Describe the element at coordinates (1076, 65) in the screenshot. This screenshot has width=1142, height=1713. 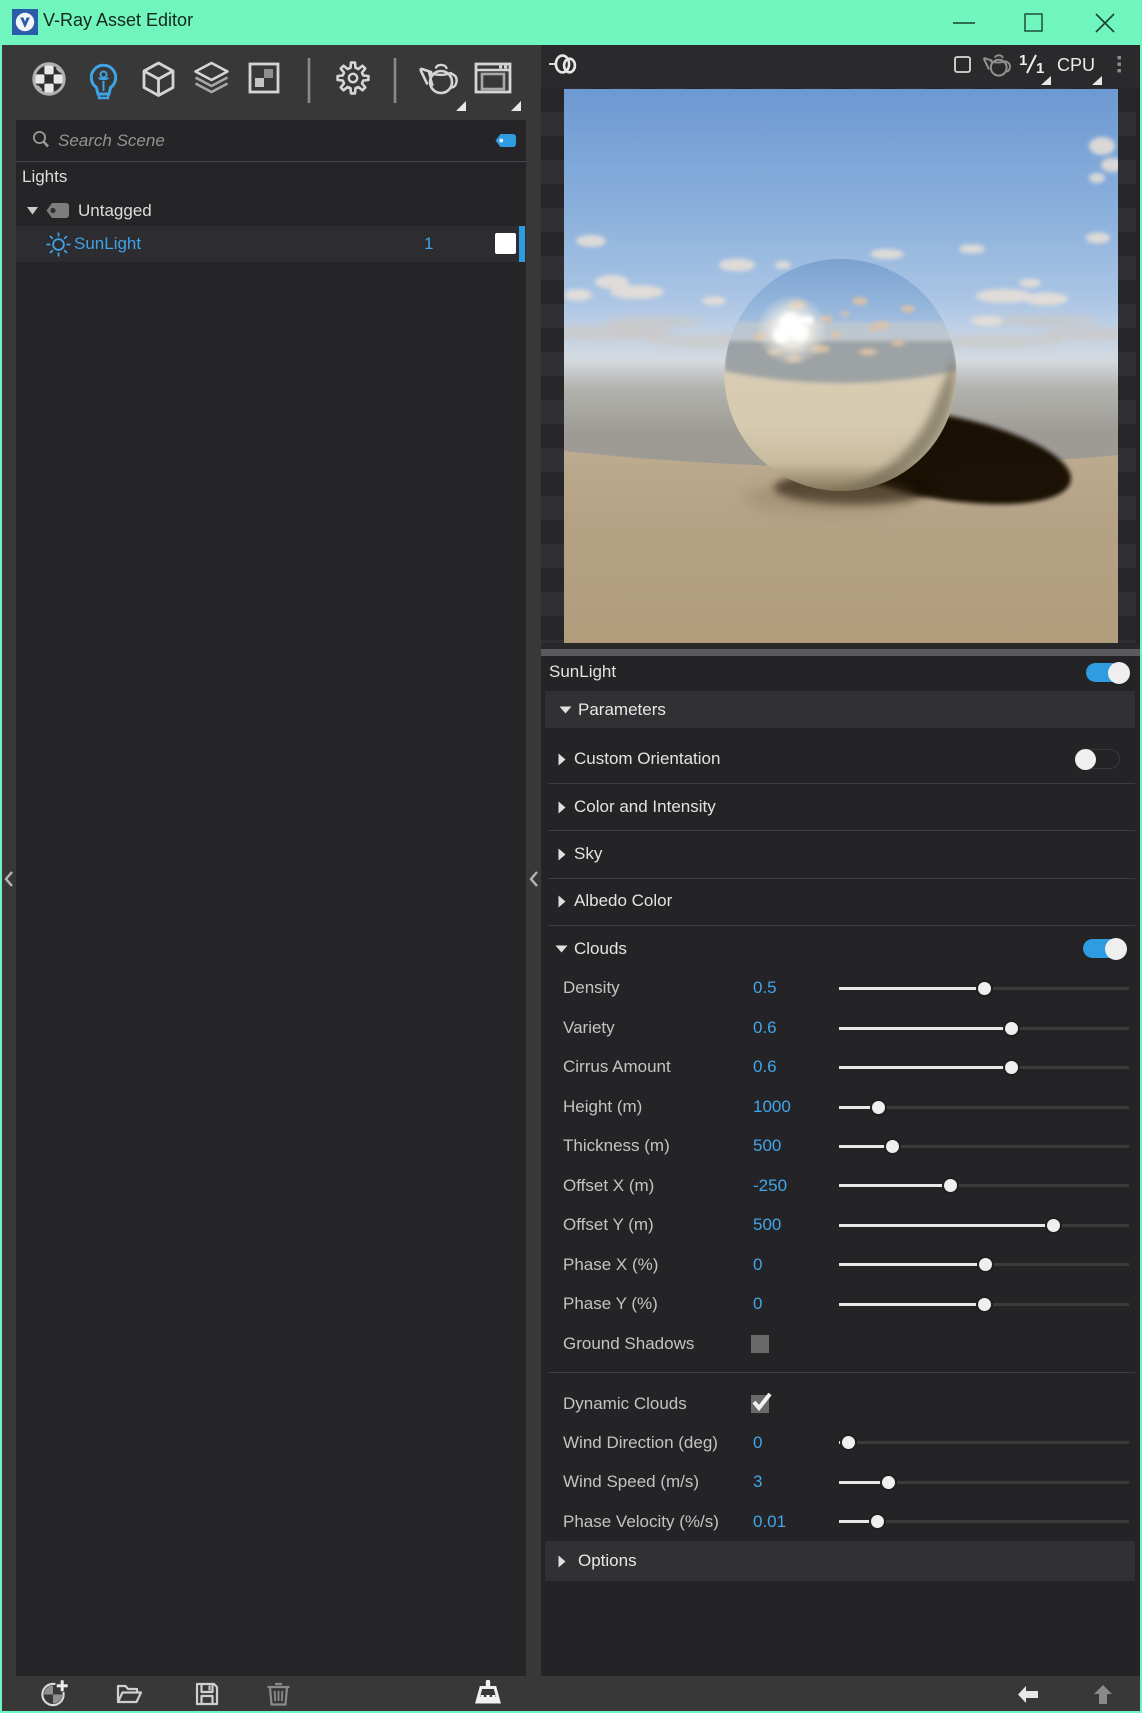
I see `svg-text: CPU` at that location.